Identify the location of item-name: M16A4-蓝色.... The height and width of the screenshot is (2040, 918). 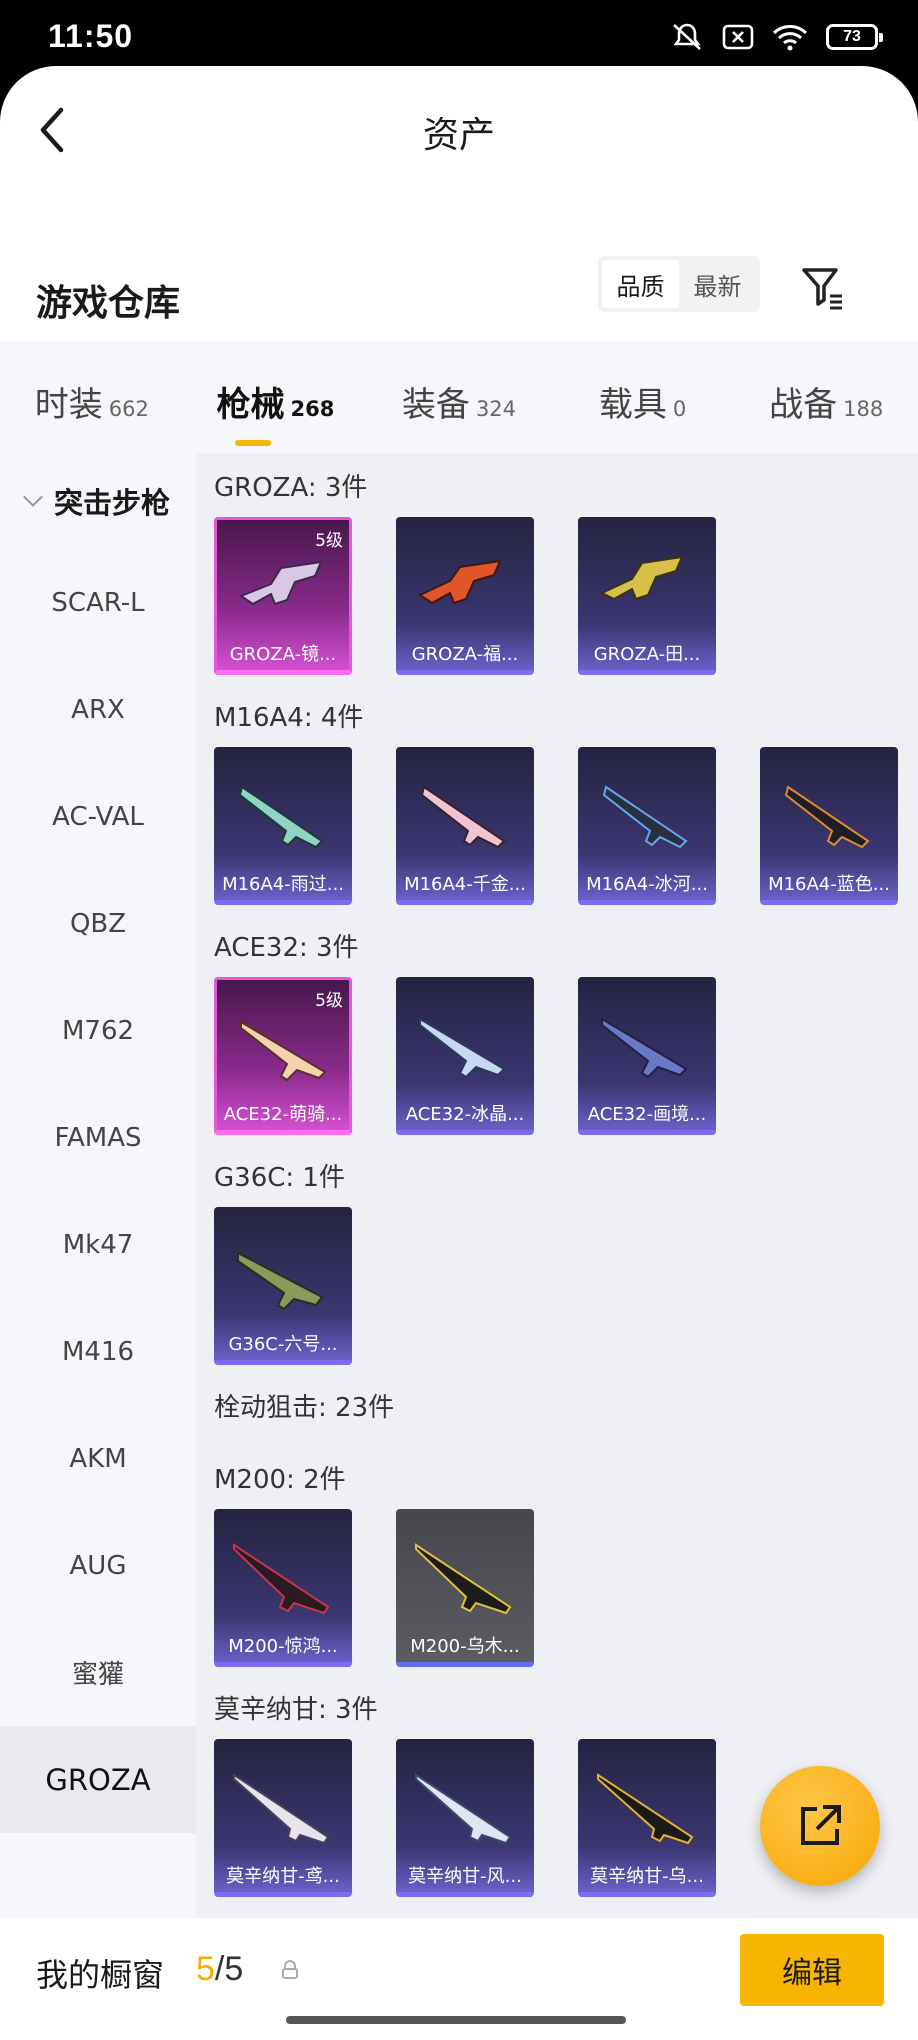
(829, 884).